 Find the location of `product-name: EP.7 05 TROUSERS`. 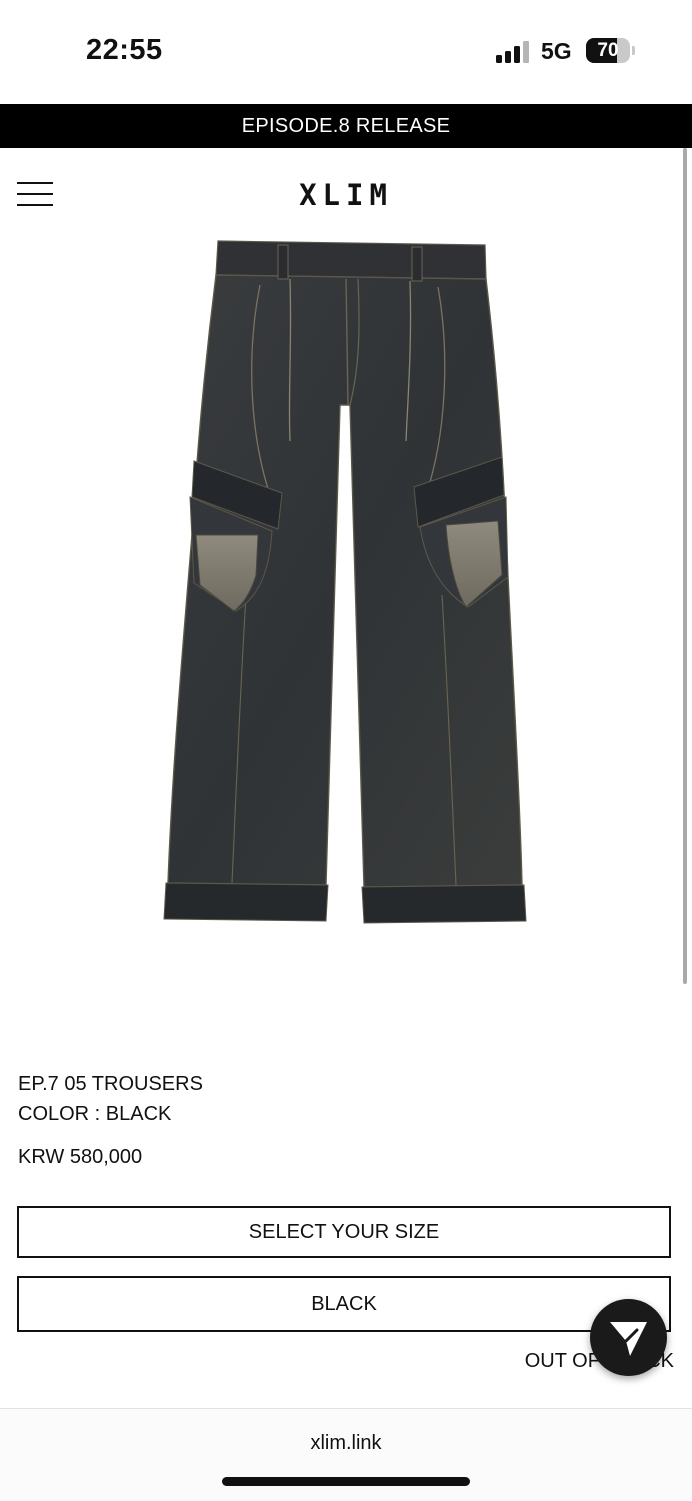

product-name: EP.7 05 TROUSERS is located at coordinates (110, 1084).